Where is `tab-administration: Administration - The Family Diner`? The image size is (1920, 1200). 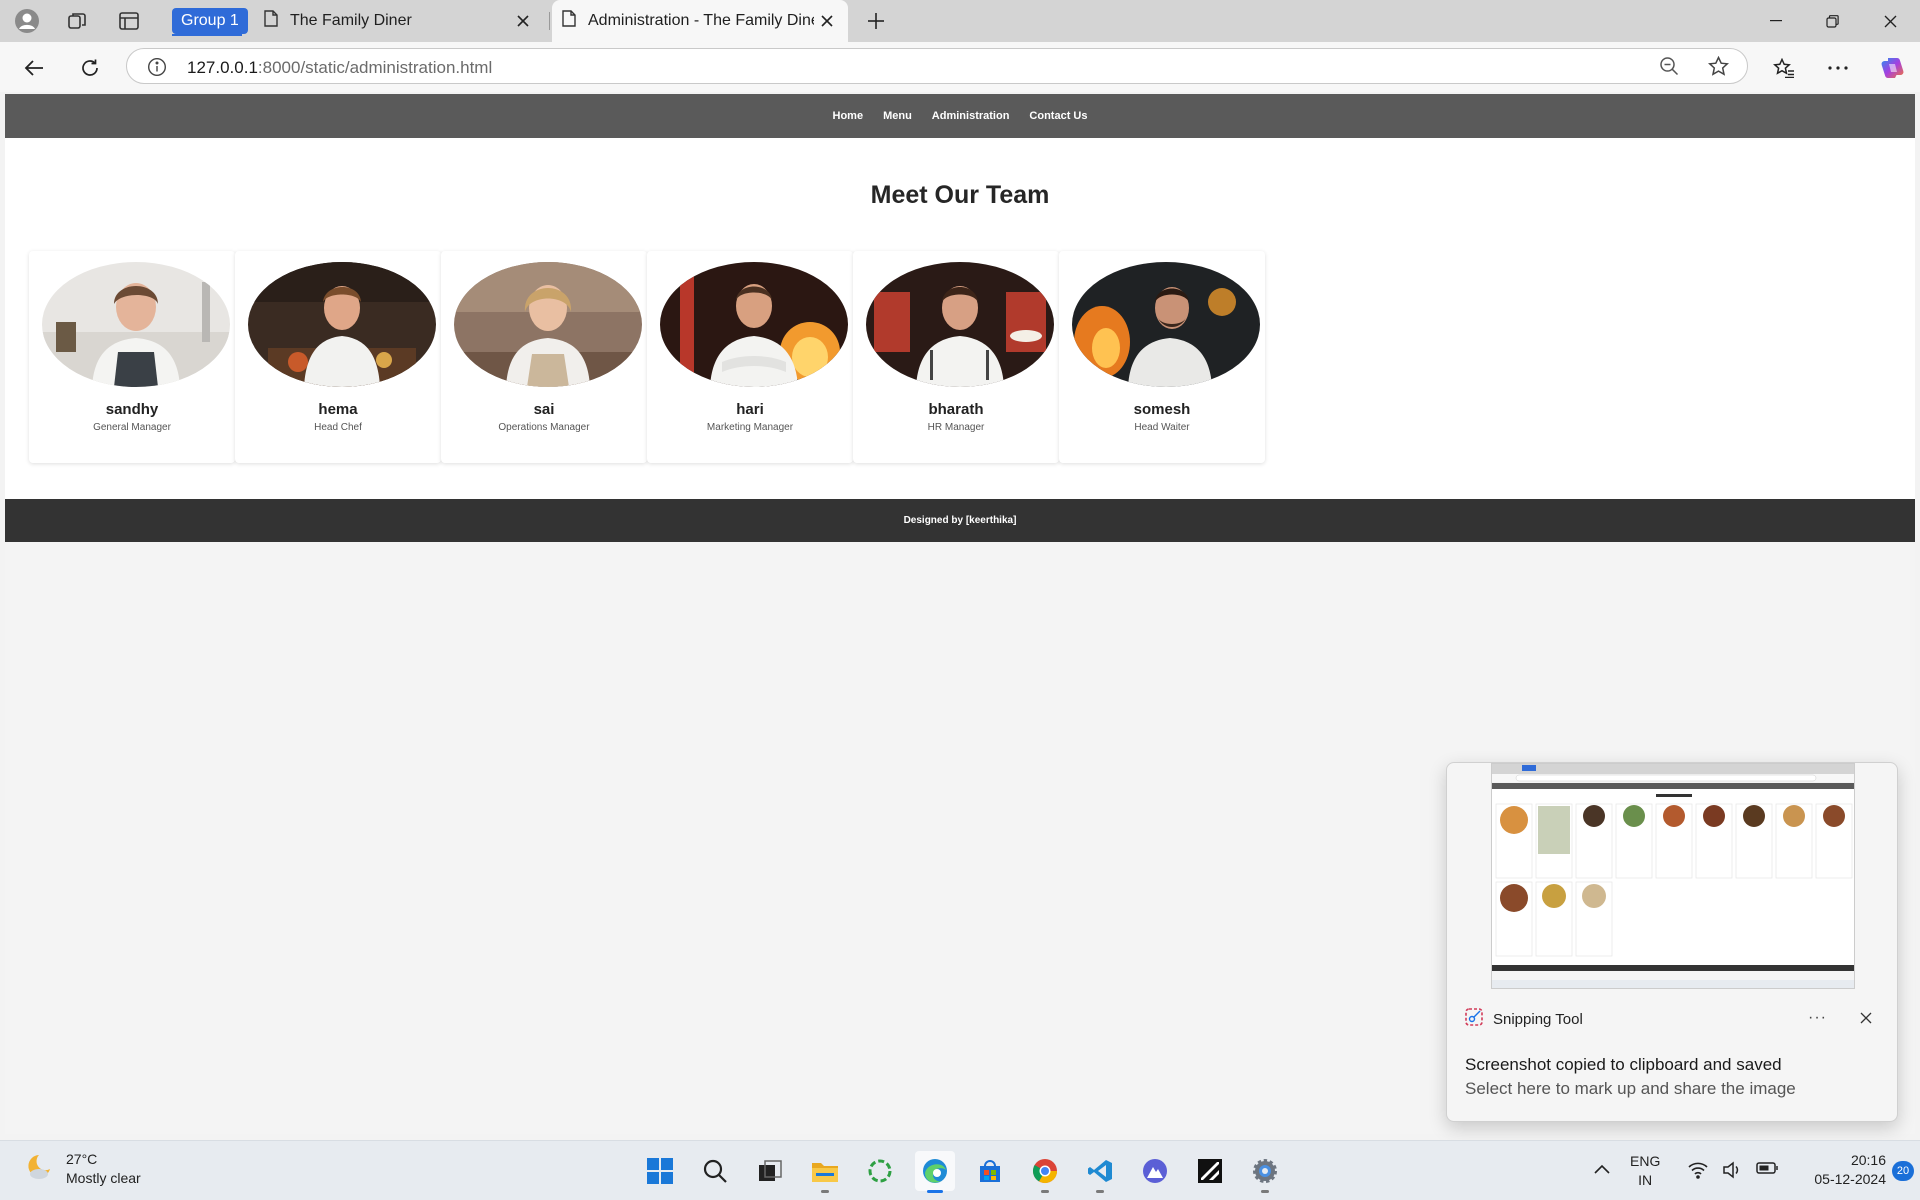 tab-administration: Administration - The Family Diner is located at coordinates (700, 21).